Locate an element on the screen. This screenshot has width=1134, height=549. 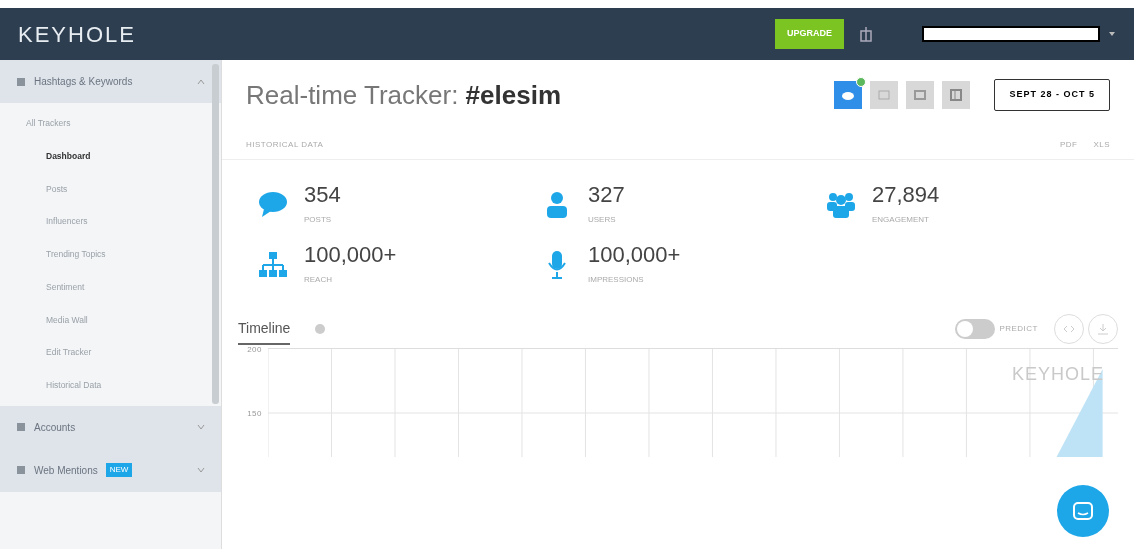
sidebar-section: Web Mentions NEW is located at coordinates (110, 470).